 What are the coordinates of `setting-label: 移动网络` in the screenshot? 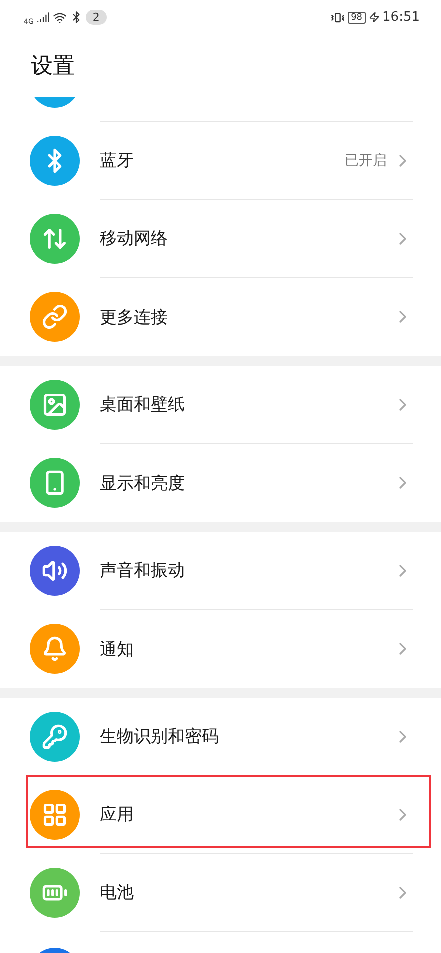 It's located at (246, 238).